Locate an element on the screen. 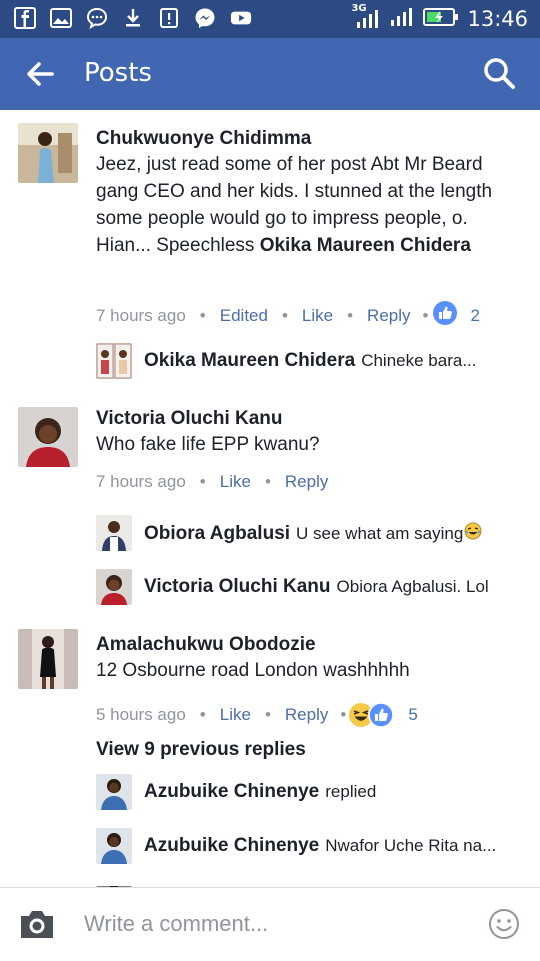  camera-icon is located at coordinates (37, 924).